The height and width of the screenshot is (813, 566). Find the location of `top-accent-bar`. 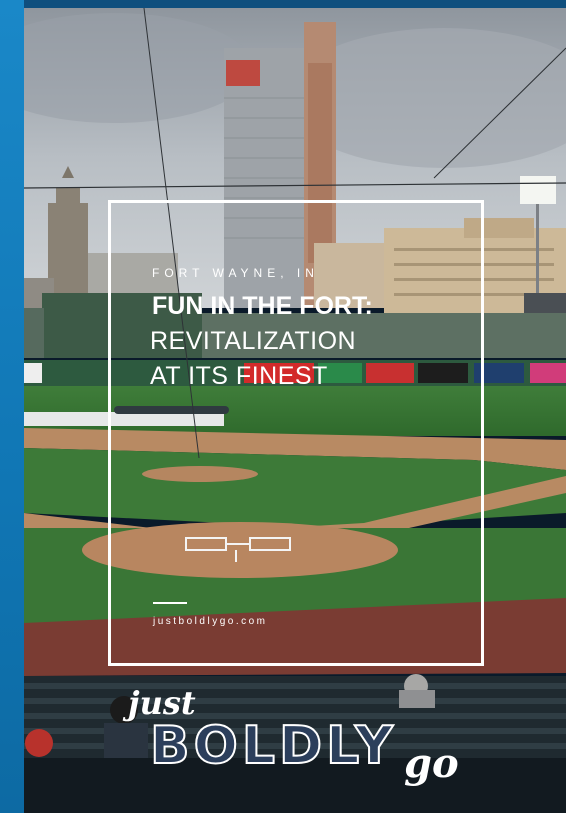

top-accent-bar is located at coordinates (295, 4).